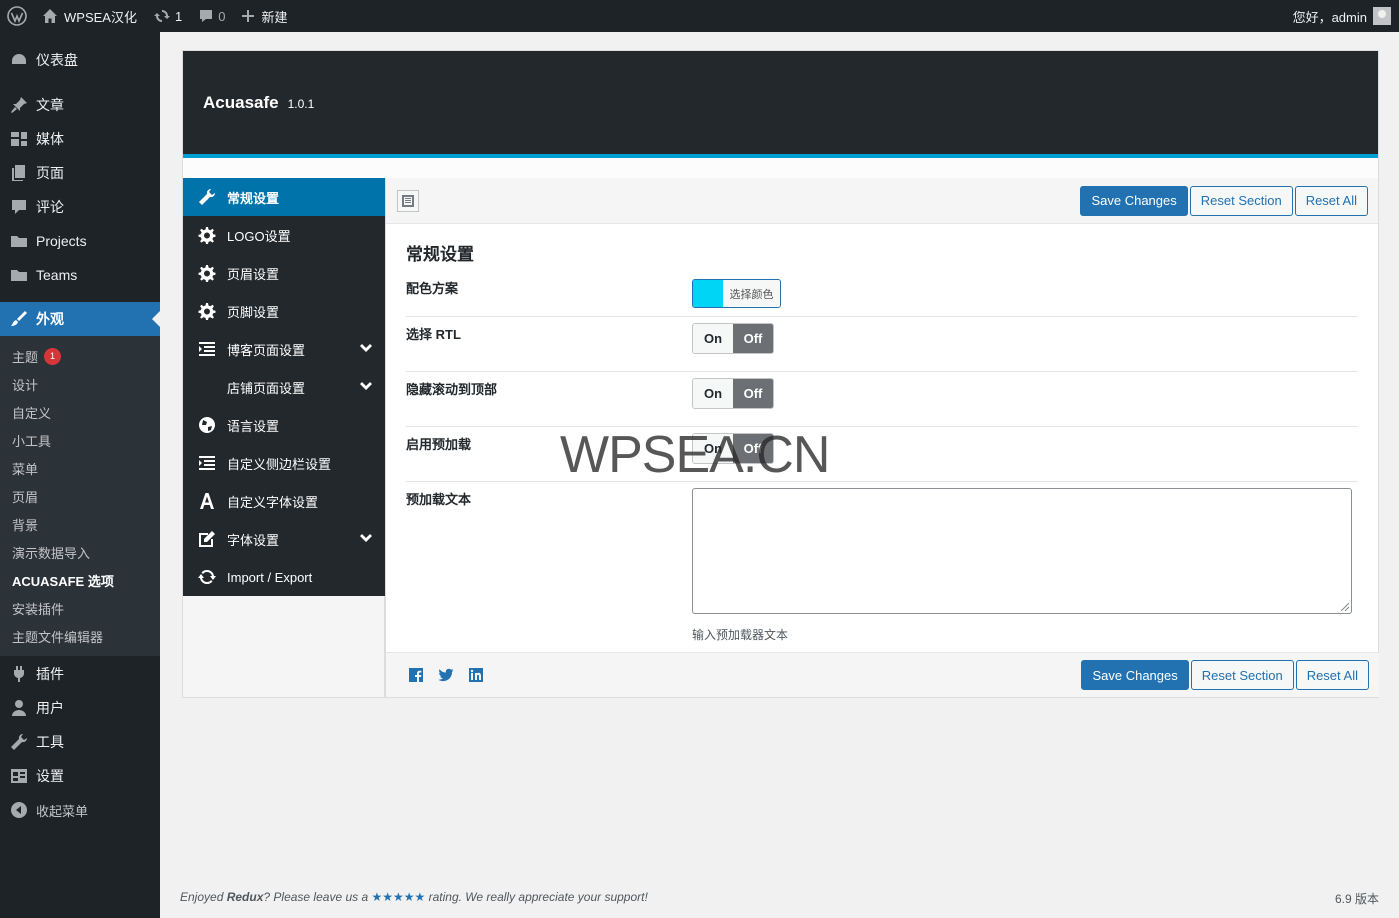 Image resolution: width=1399 pixels, height=918 pixels. Describe the element at coordinates (398, 897) in the screenshot. I see `rating-stars-link: ★★★★★` at that location.